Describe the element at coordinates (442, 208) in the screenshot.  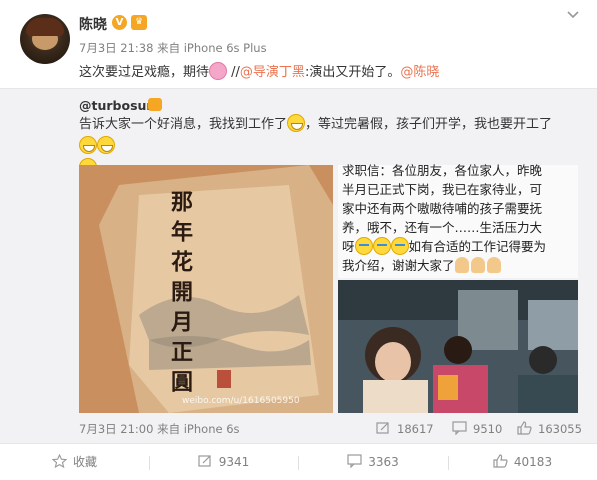
I see `letter-line: 家中还有两个嗷嗷待哺的孩子需要抚` at that location.